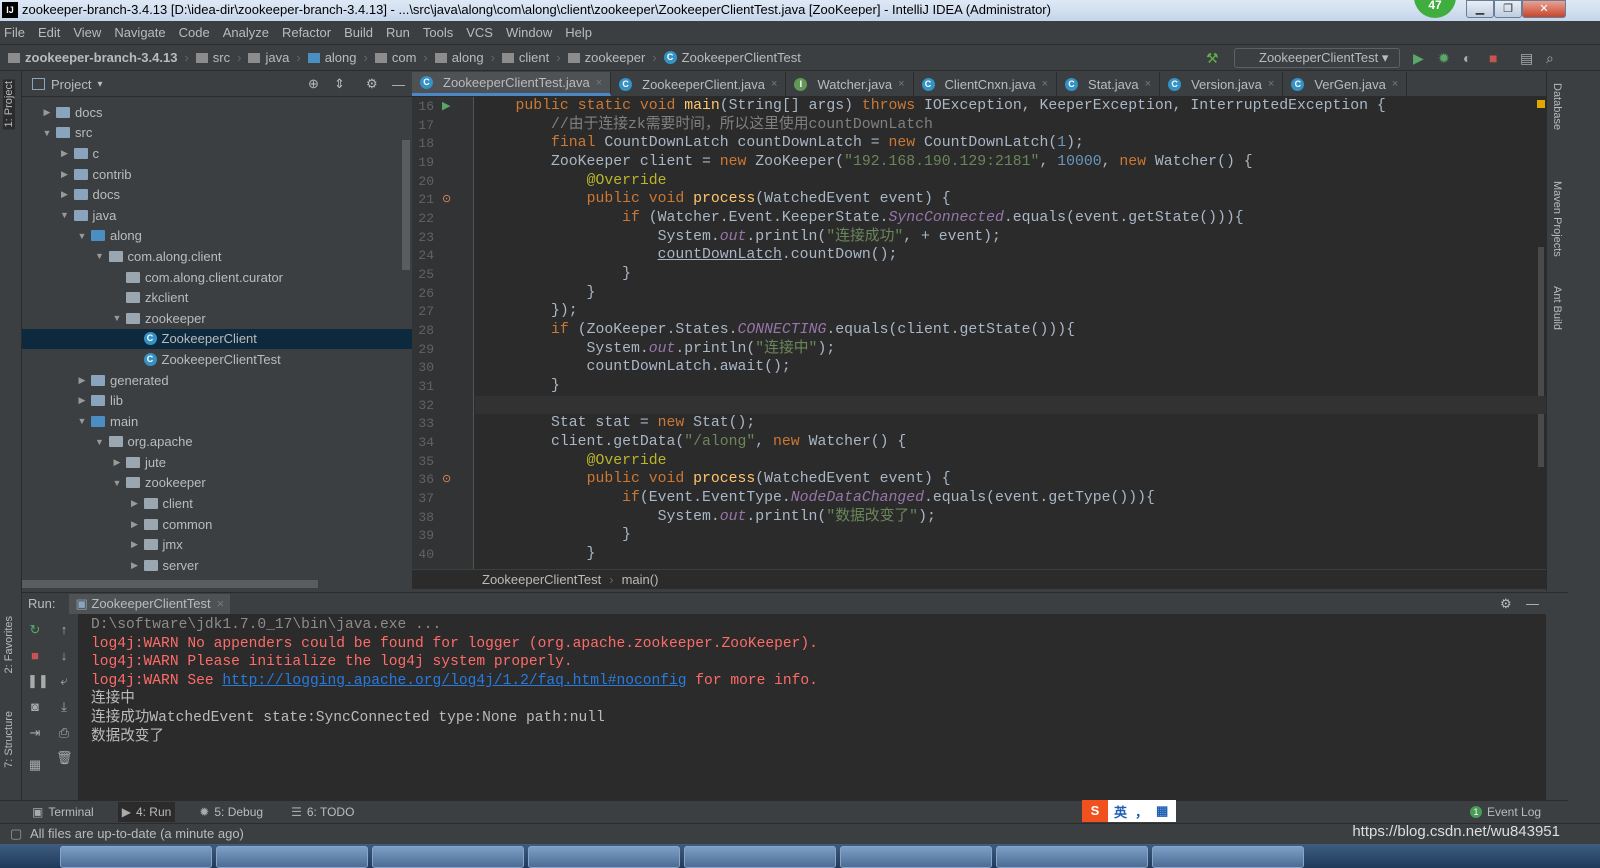 The height and width of the screenshot is (868, 1600). What do you see at coordinates (1541, 104) in the screenshot?
I see `warning-marker-icon` at bounding box center [1541, 104].